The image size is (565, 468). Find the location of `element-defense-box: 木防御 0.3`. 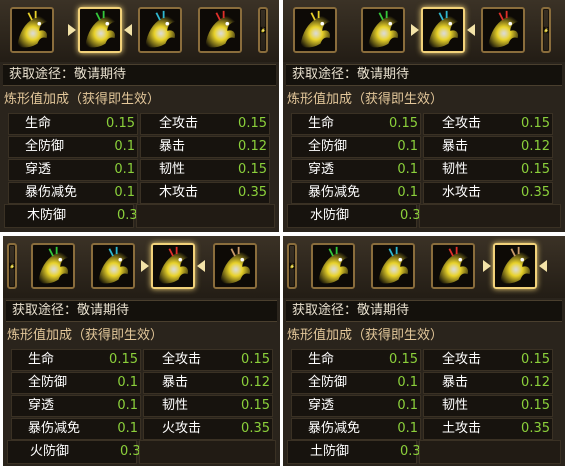

element-defense-box: 木防御 0.3 is located at coordinates (71, 216).